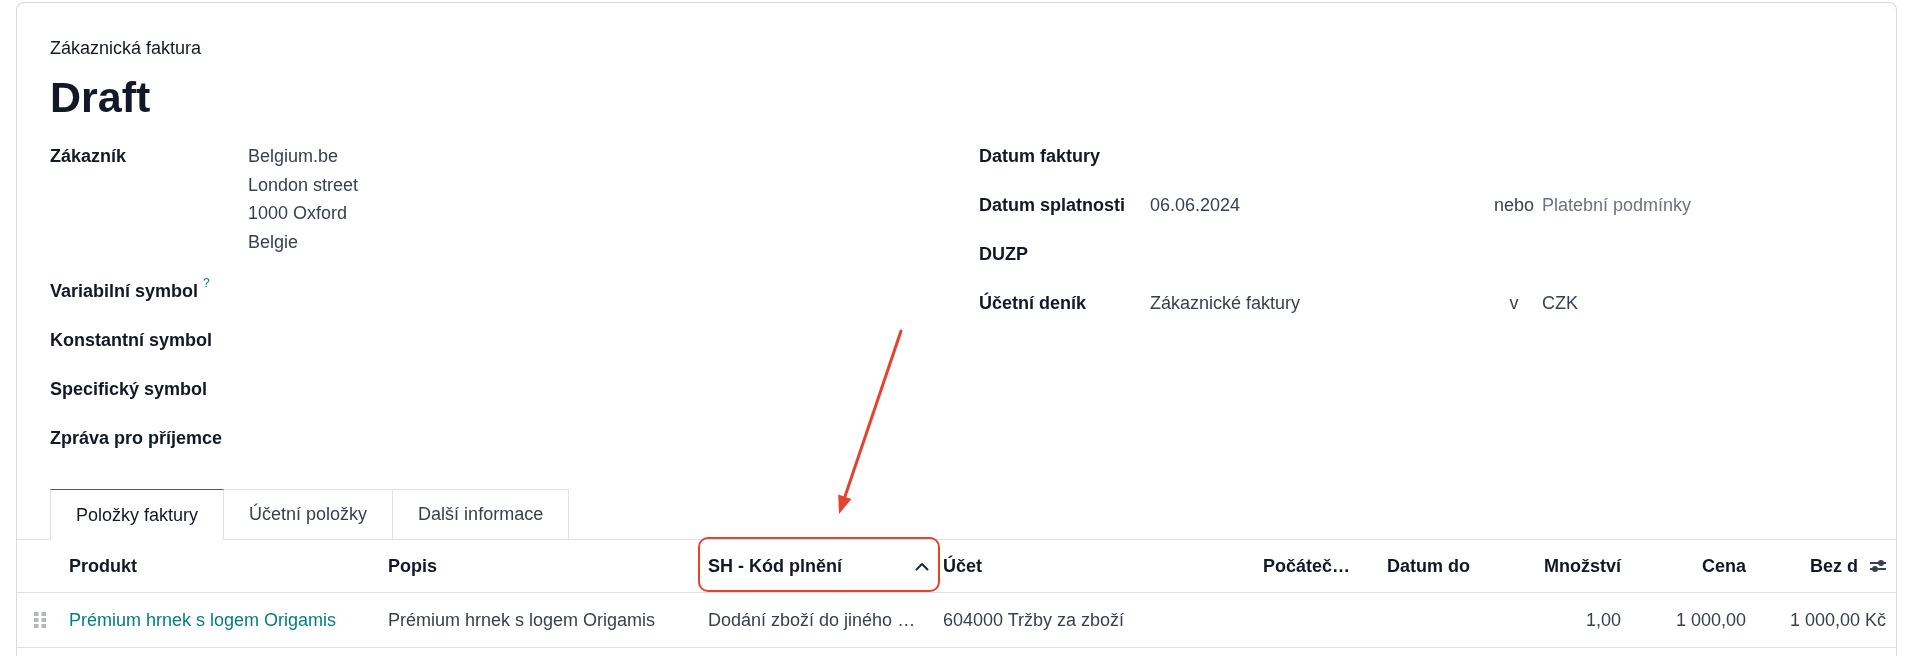  Describe the element at coordinates (1878, 566) in the screenshot. I see `sliders-icon` at that location.